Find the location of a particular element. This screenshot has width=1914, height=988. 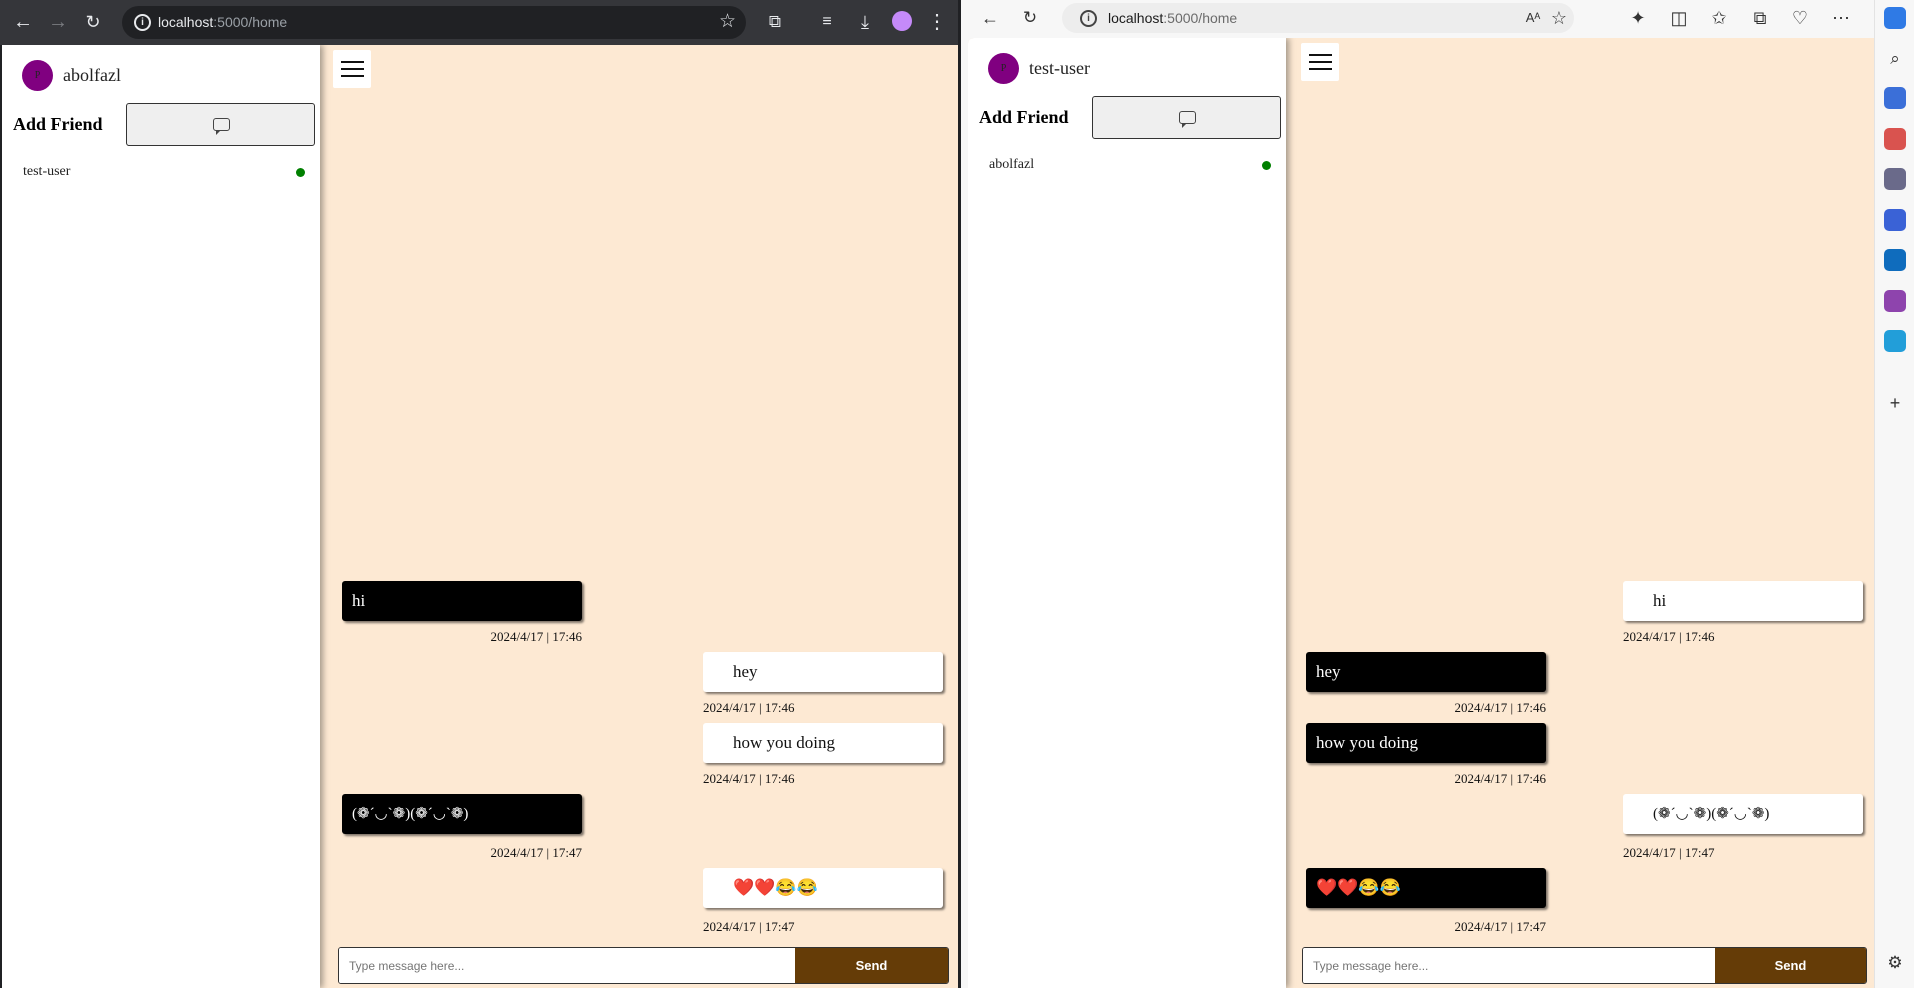

address-bar: i localhost:5000/home ☆ is located at coordinates (434, 22).